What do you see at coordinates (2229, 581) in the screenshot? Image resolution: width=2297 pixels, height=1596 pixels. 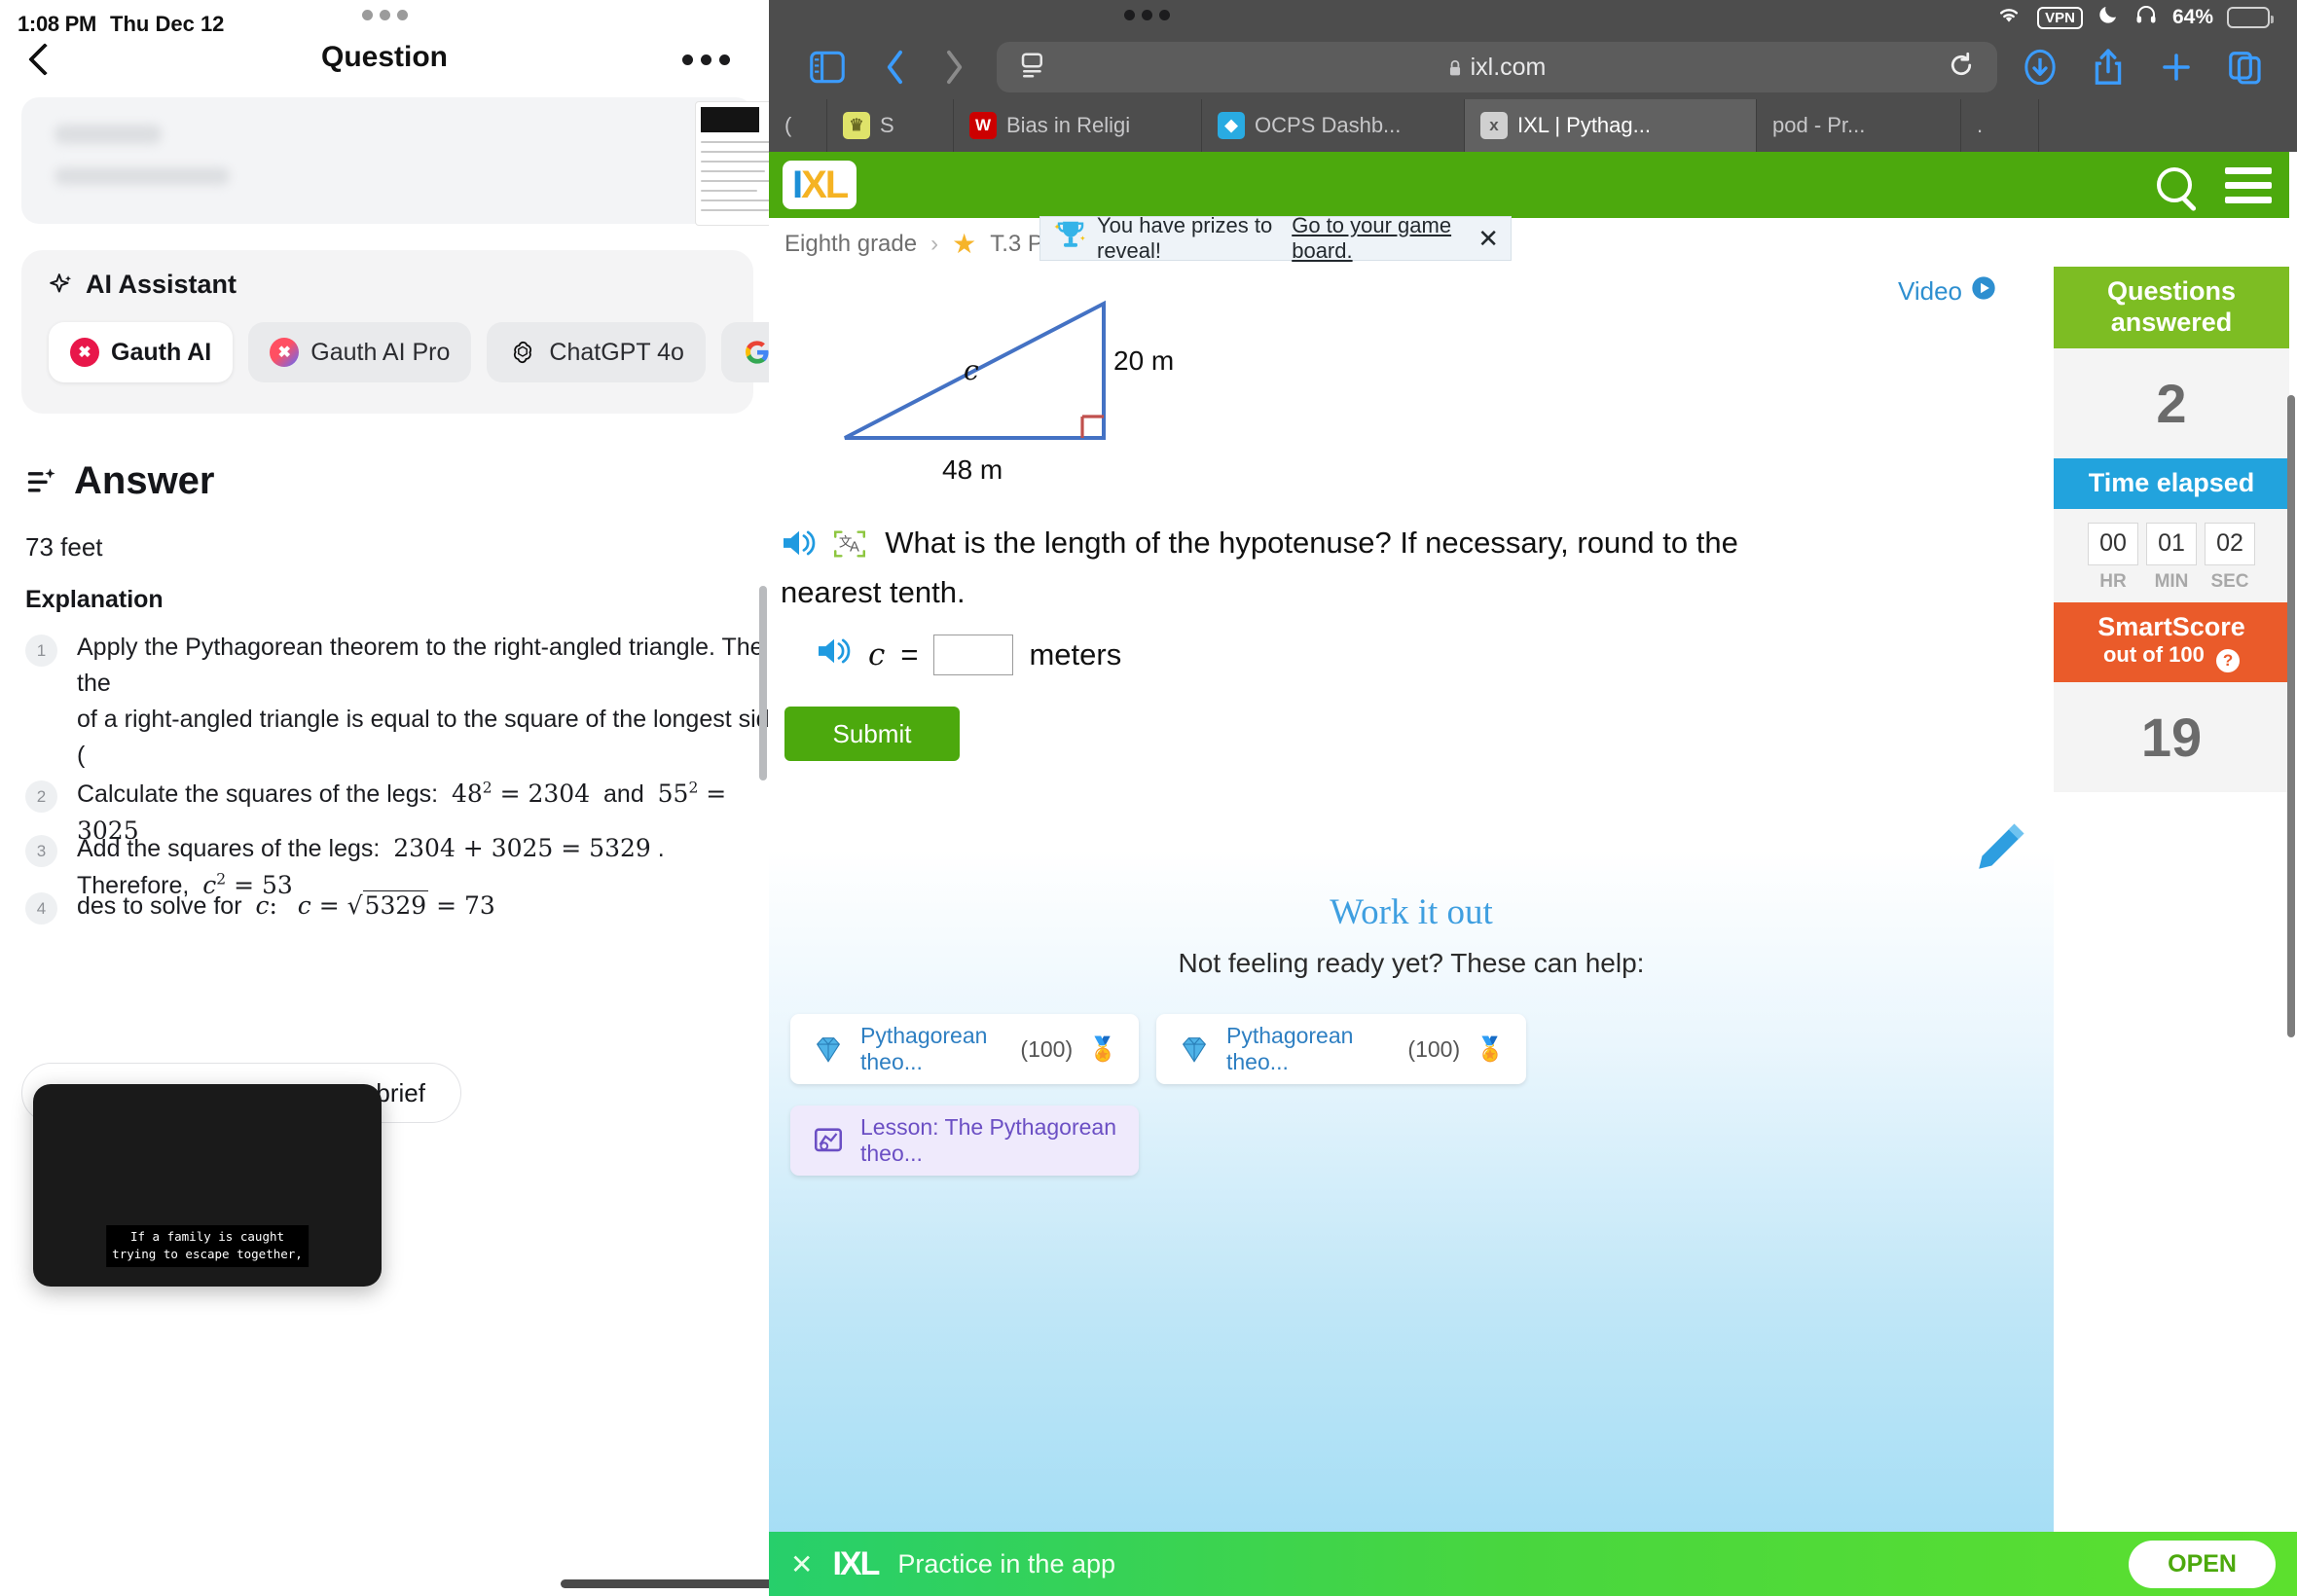 I see `timer-sec-label: SEC` at bounding box center [2229, 581].